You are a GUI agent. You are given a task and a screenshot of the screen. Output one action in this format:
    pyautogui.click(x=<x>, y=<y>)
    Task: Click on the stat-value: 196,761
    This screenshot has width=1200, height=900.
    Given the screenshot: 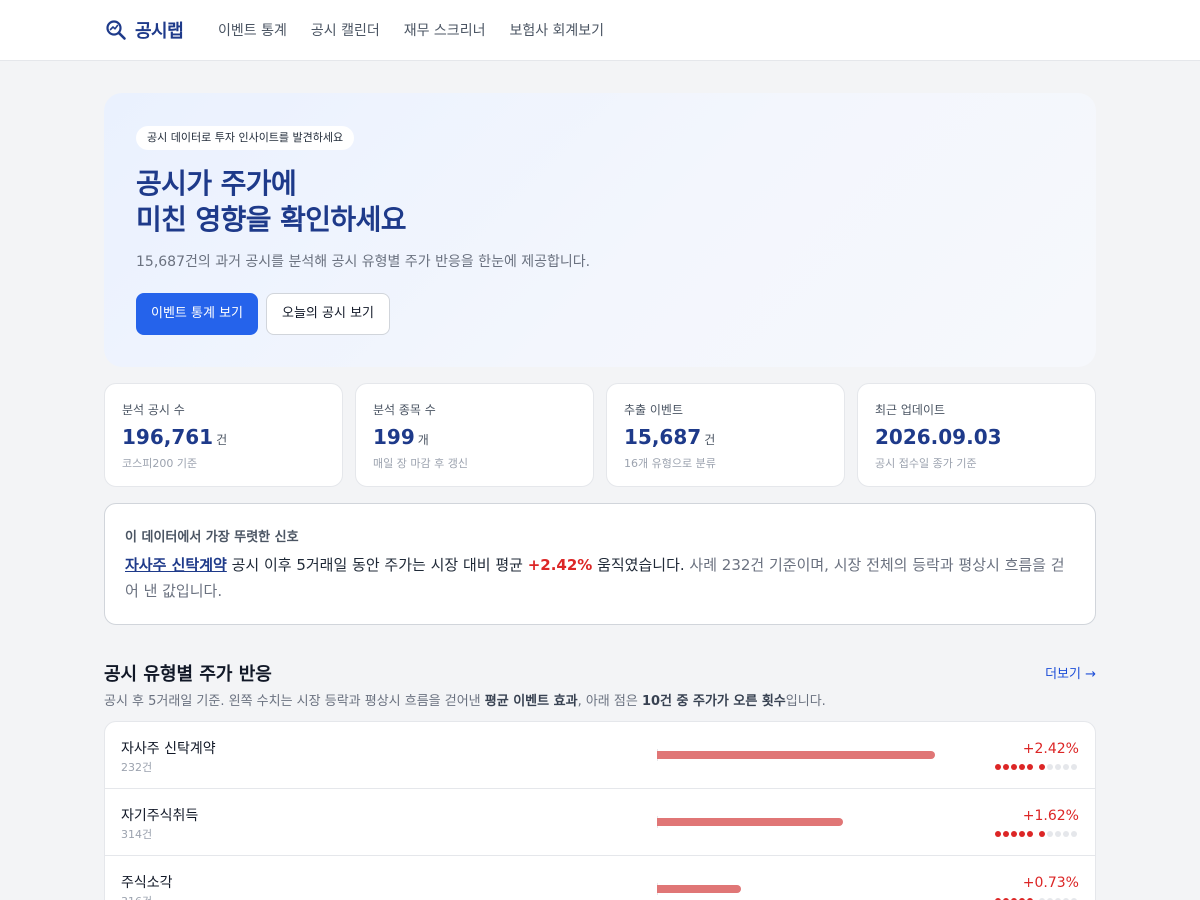 What is the action you would take?
    pyautogui.click(x=168, y=437)
    